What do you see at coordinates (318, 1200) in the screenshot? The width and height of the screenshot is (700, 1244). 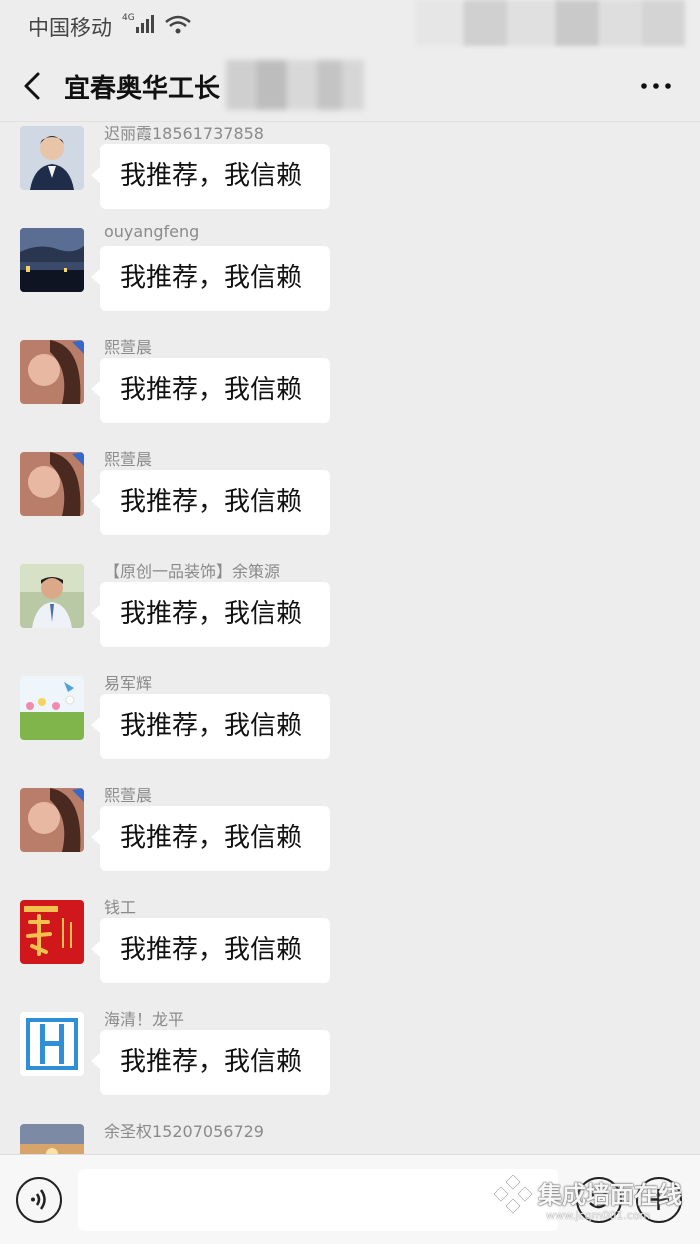 I see `message-input` at bounding box center [318, 1200].